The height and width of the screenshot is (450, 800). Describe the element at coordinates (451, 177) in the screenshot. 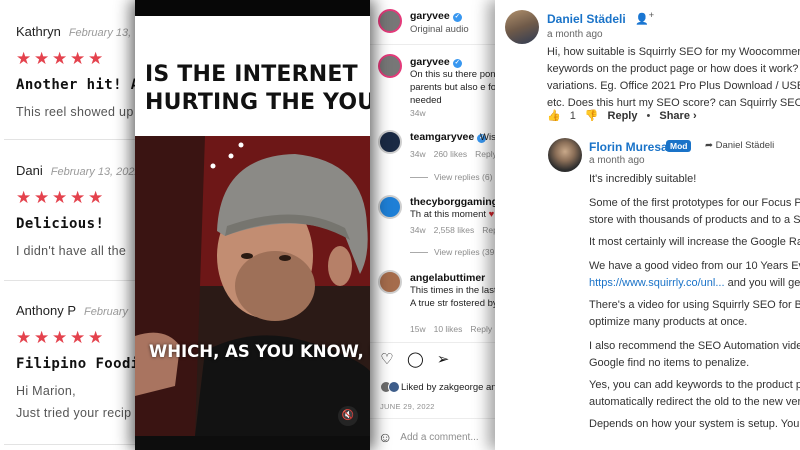

I see `view-replies-link: View replies (6)` at that location.